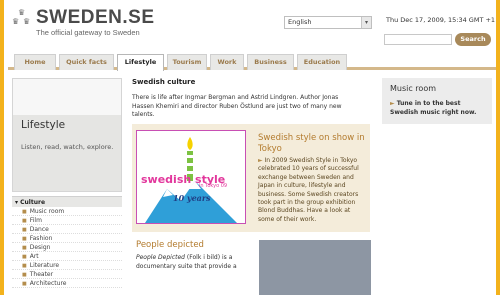  What do you see at coordinates (21, 17) in the screenshot?
I see `three-crowns-icon: ♛ ♛ ♛` at bounding box center [21, 17].